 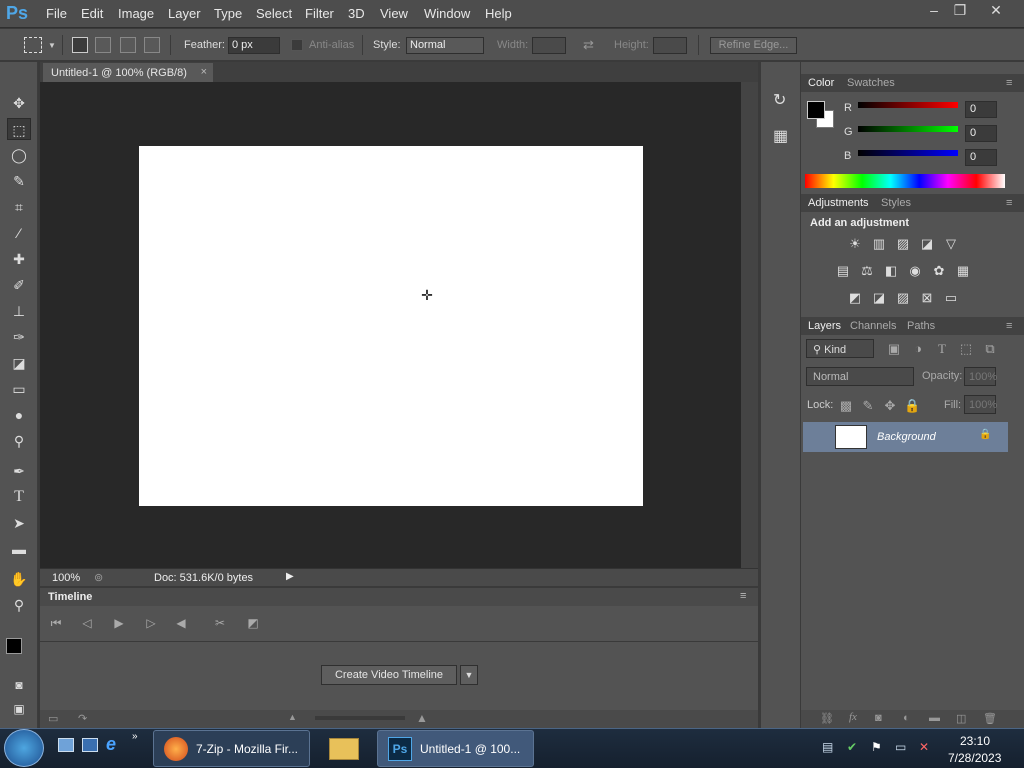 I want to click on monitor-tray-icon: ▭, so click(x=900, y=747).